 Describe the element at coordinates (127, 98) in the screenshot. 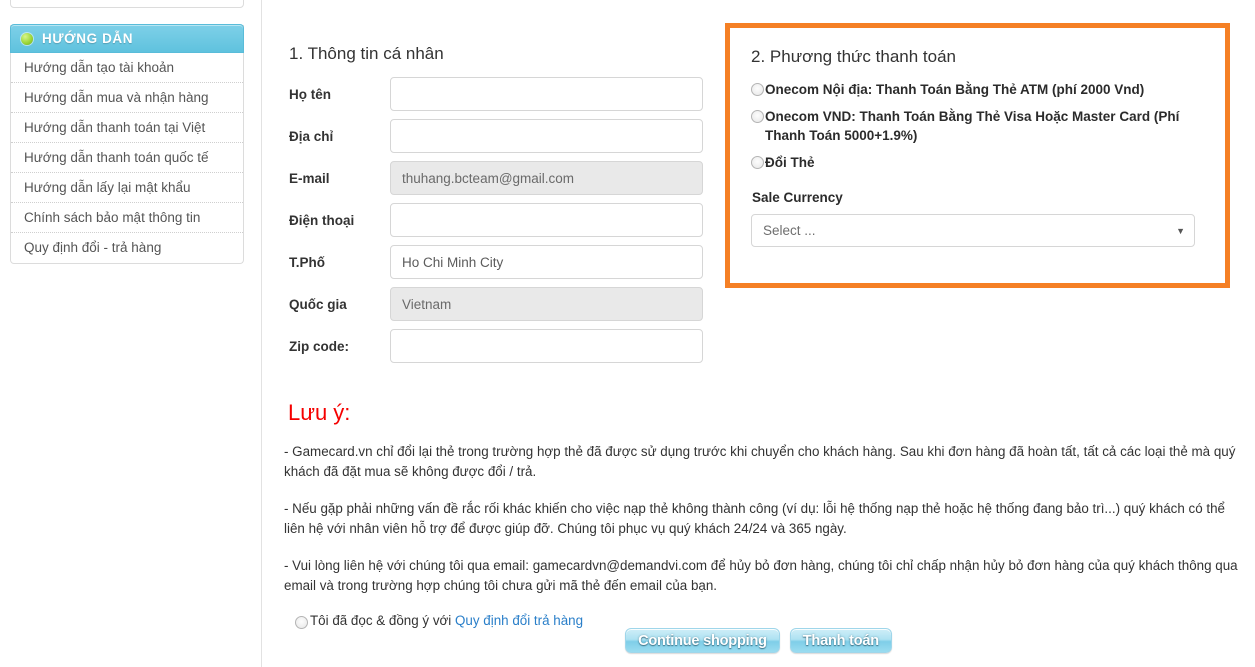

I see `sidebar-item-buy-receive: Hướng dẫn mua và nhận hàng` at that location.